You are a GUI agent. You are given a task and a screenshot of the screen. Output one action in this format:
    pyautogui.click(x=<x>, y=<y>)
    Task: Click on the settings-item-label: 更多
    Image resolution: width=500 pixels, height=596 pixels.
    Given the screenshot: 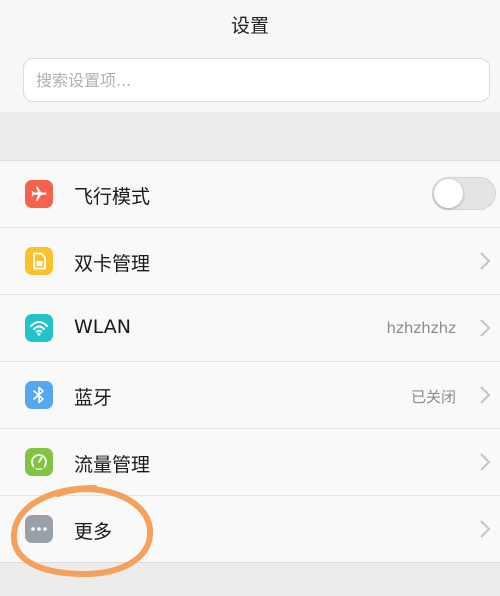 What is the action you would take?
    pyautogui.click(x=93, y=532)
    